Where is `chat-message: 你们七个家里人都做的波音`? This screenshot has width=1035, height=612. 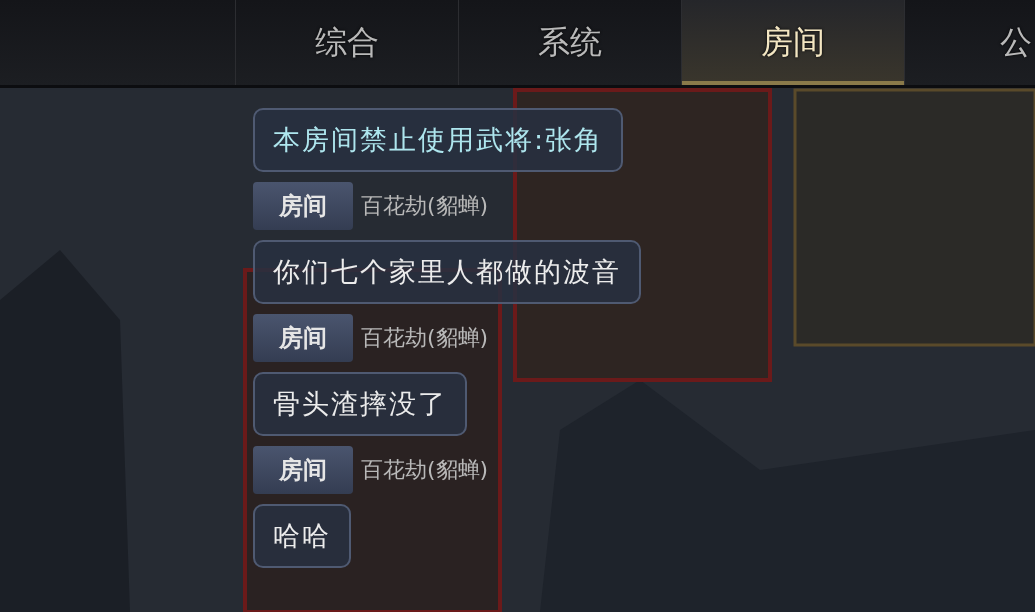 chat-message: 你们七个家里人都做的波音 is located at coordinates (447, 272).